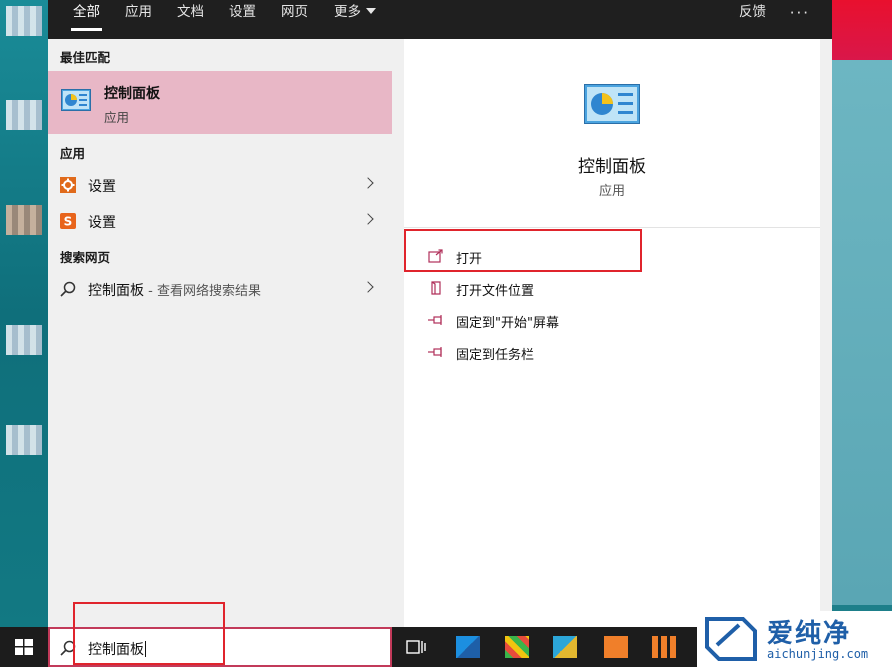 This screenshot has width=892, height=667. Describe the element at coordinates (371, 11) in the screenshot. I see `chevron-down-icon` at that location.